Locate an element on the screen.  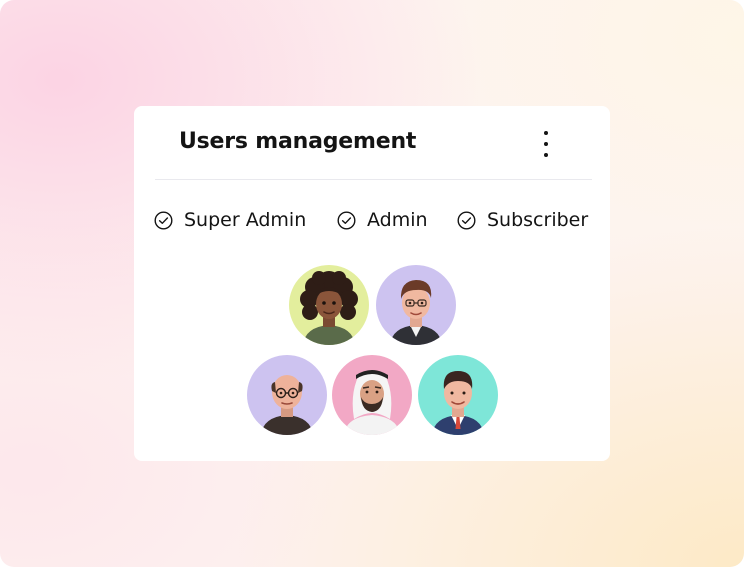
role-option-super-admin: Super Admin is located at coordinates (230, 220).